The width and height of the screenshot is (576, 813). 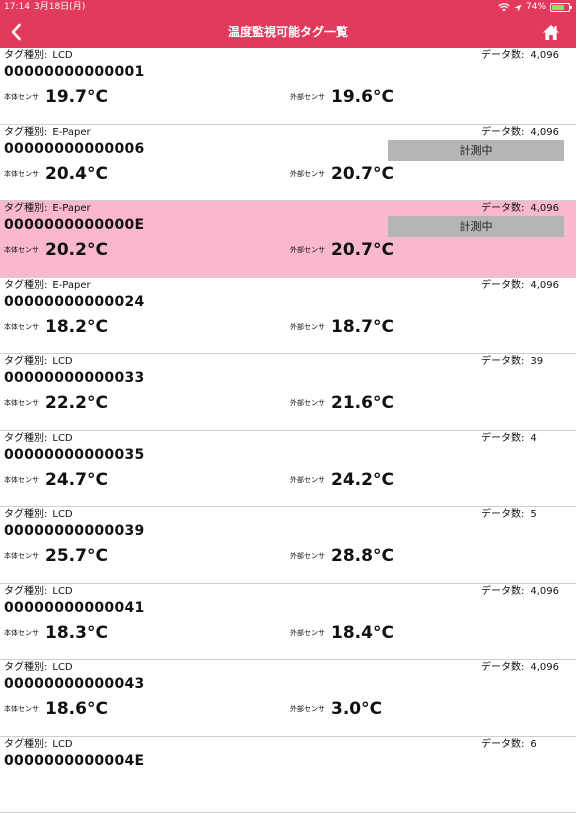 What do you see at coordinates (362, 633) in the screenshot?
I see `external-sensor-temp: 18.4°C` at bounding box center [362, 633].